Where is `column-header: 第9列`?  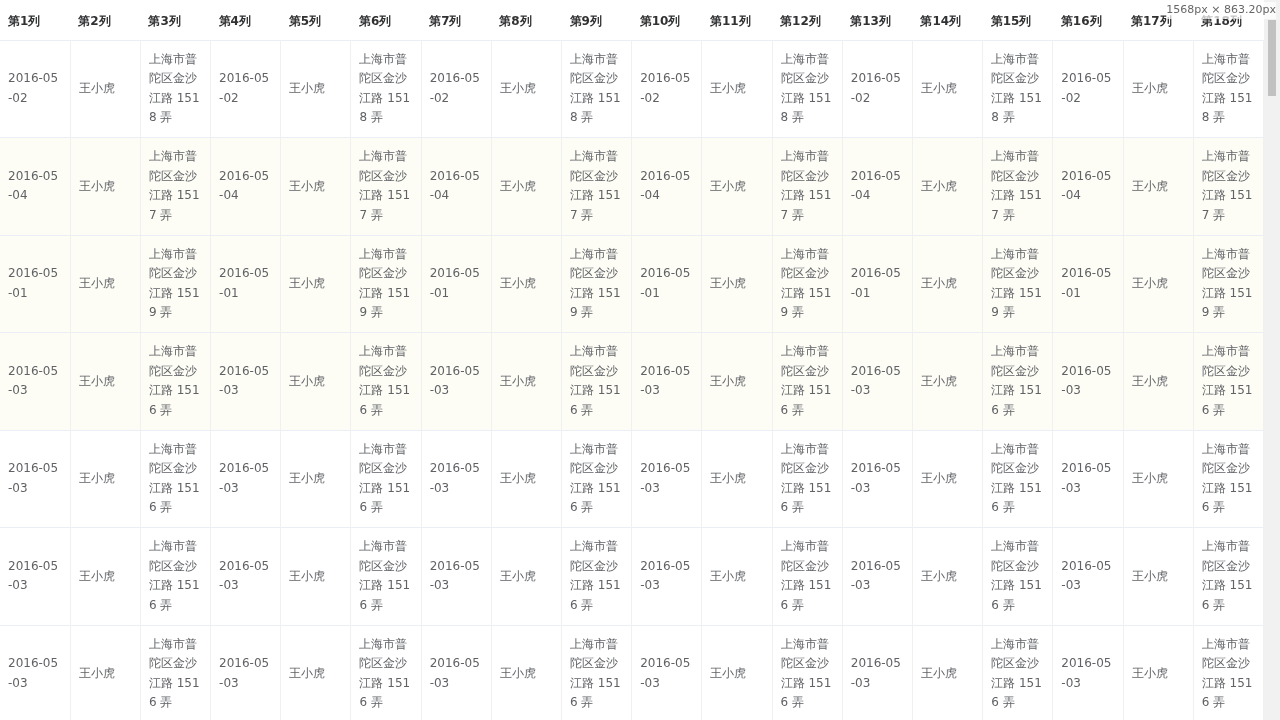
column-header: 第9列 is located at coordinates (585, 20).